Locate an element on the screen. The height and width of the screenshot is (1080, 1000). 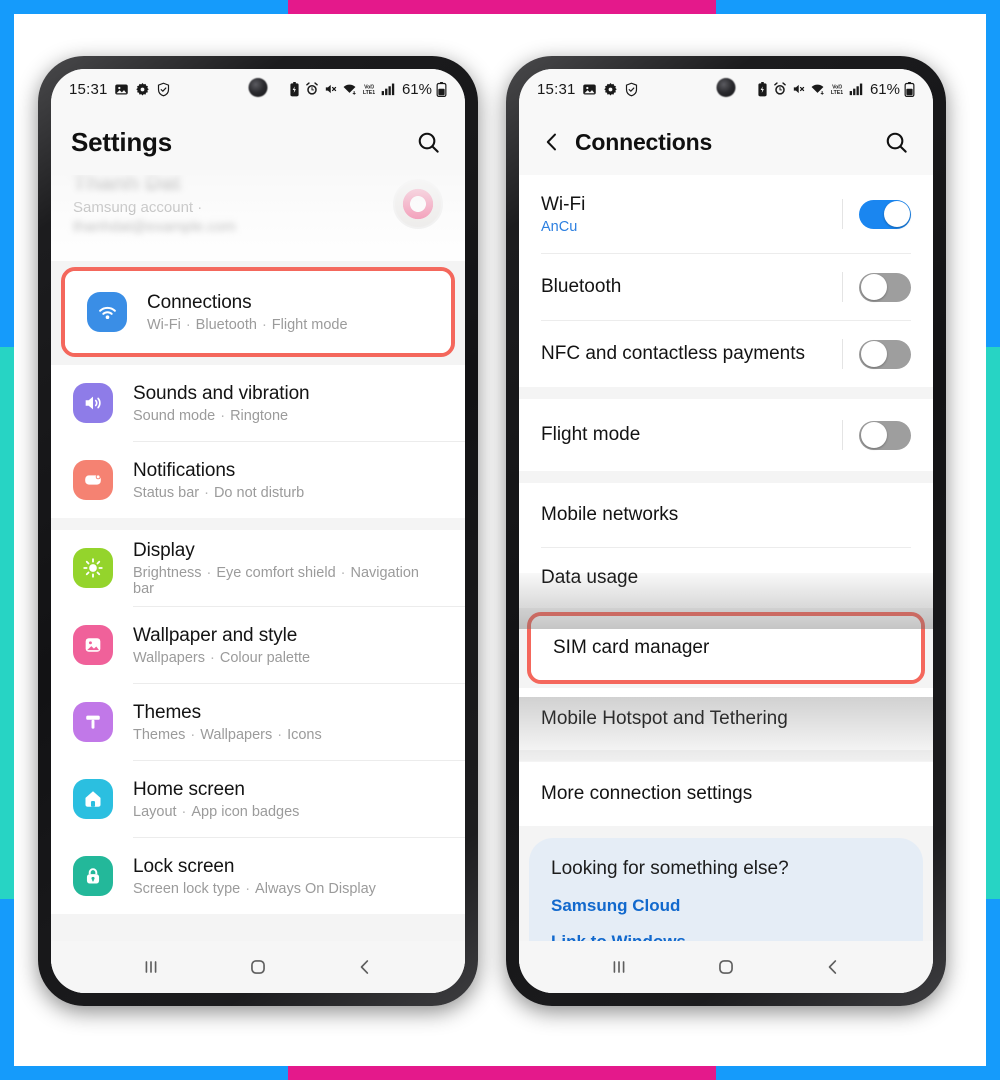
row-subtitle: Sound mode · Ringtone is located at coordinates (211, 415).